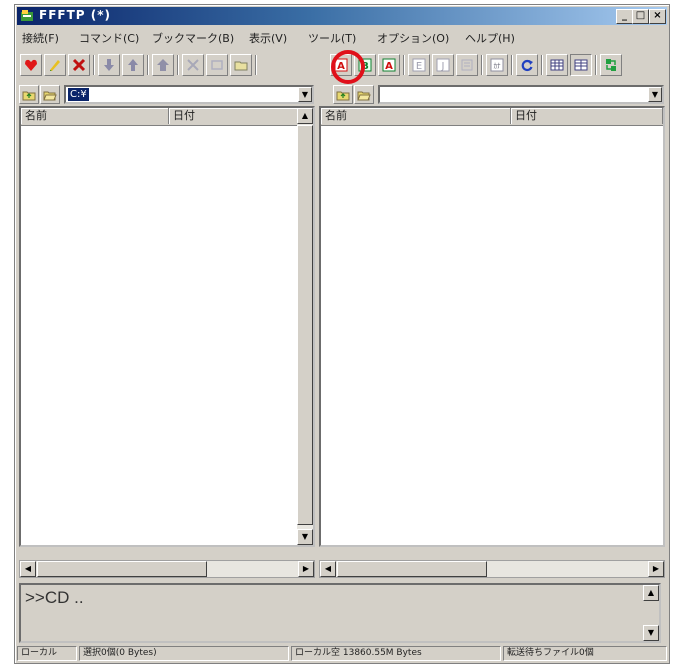  I want to click on menu-connect: 接続(F), so click(40, 38).